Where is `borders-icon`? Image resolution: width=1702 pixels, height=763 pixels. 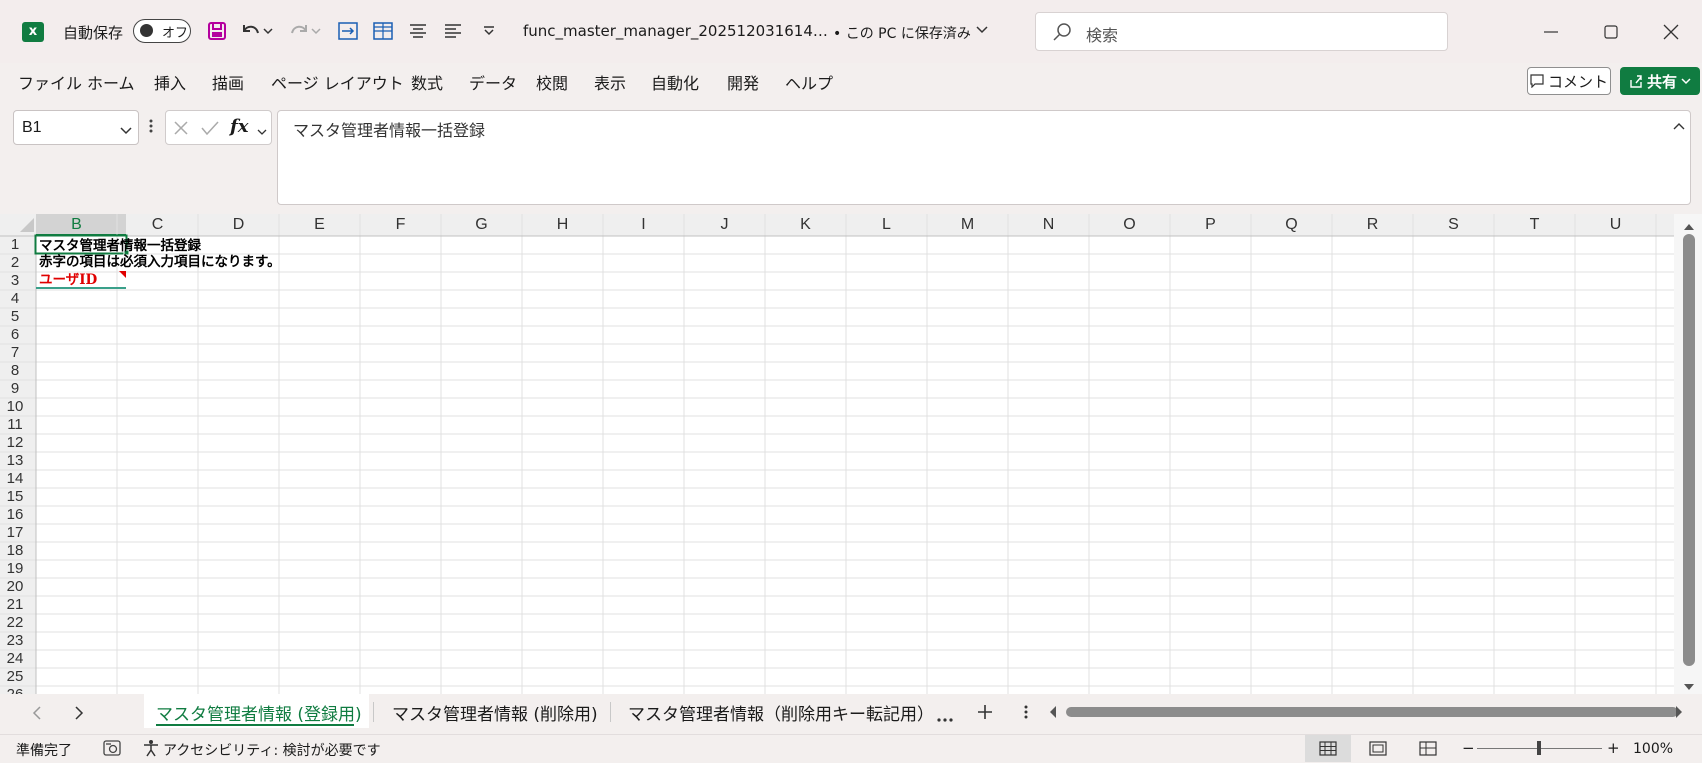 borders-icon is located at coordinates (383, 31).